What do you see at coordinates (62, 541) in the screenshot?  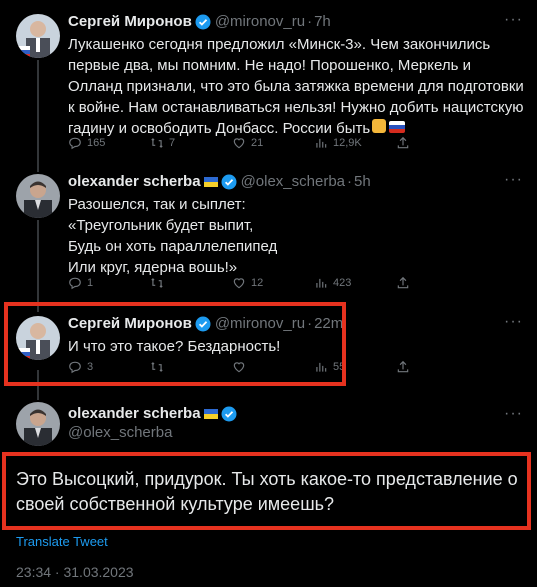 I see `translate-tweet-link: Translate Tweet` at bounding box center [62, 541].